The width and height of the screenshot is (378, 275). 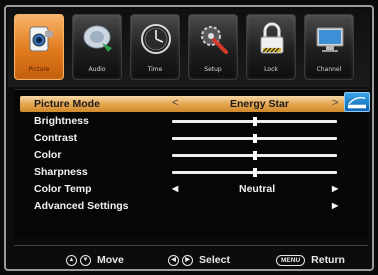 I want to click on clock-icon, so click(x=156, y=39).